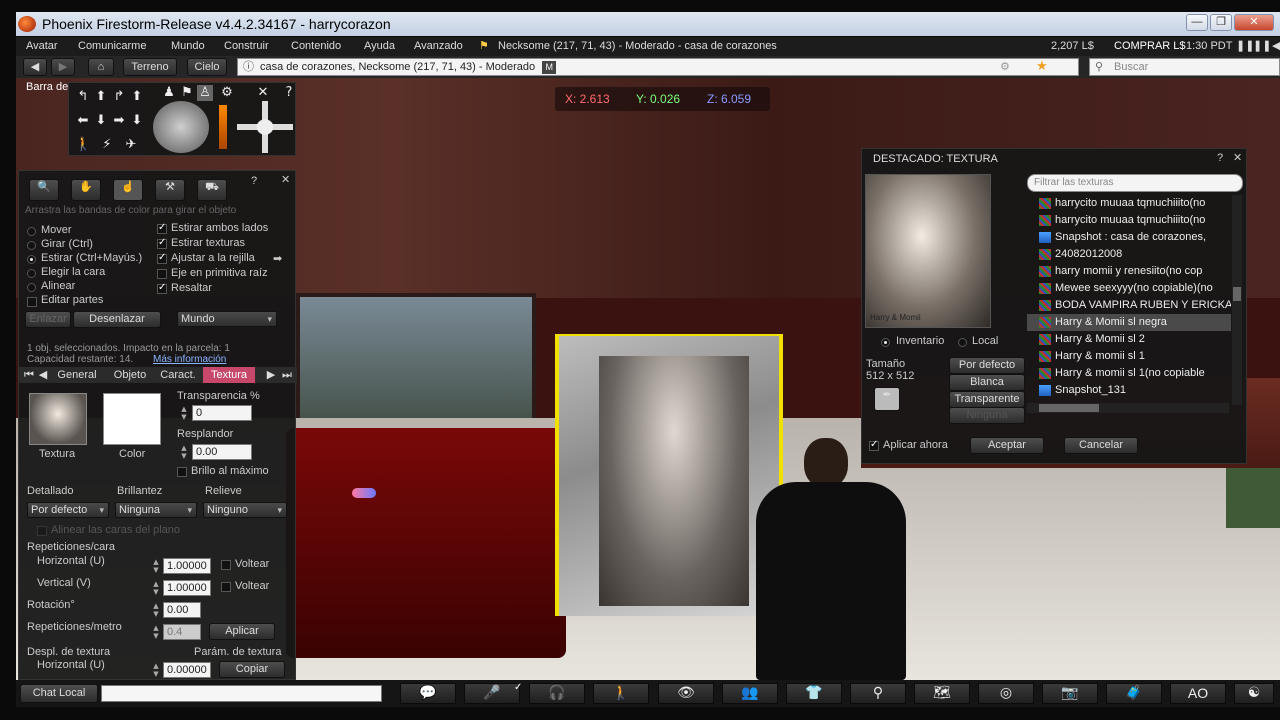  Describe the element at coordinates (137, 97) in the screenshot. I see `fly-up-icon: ⬆` at that location.